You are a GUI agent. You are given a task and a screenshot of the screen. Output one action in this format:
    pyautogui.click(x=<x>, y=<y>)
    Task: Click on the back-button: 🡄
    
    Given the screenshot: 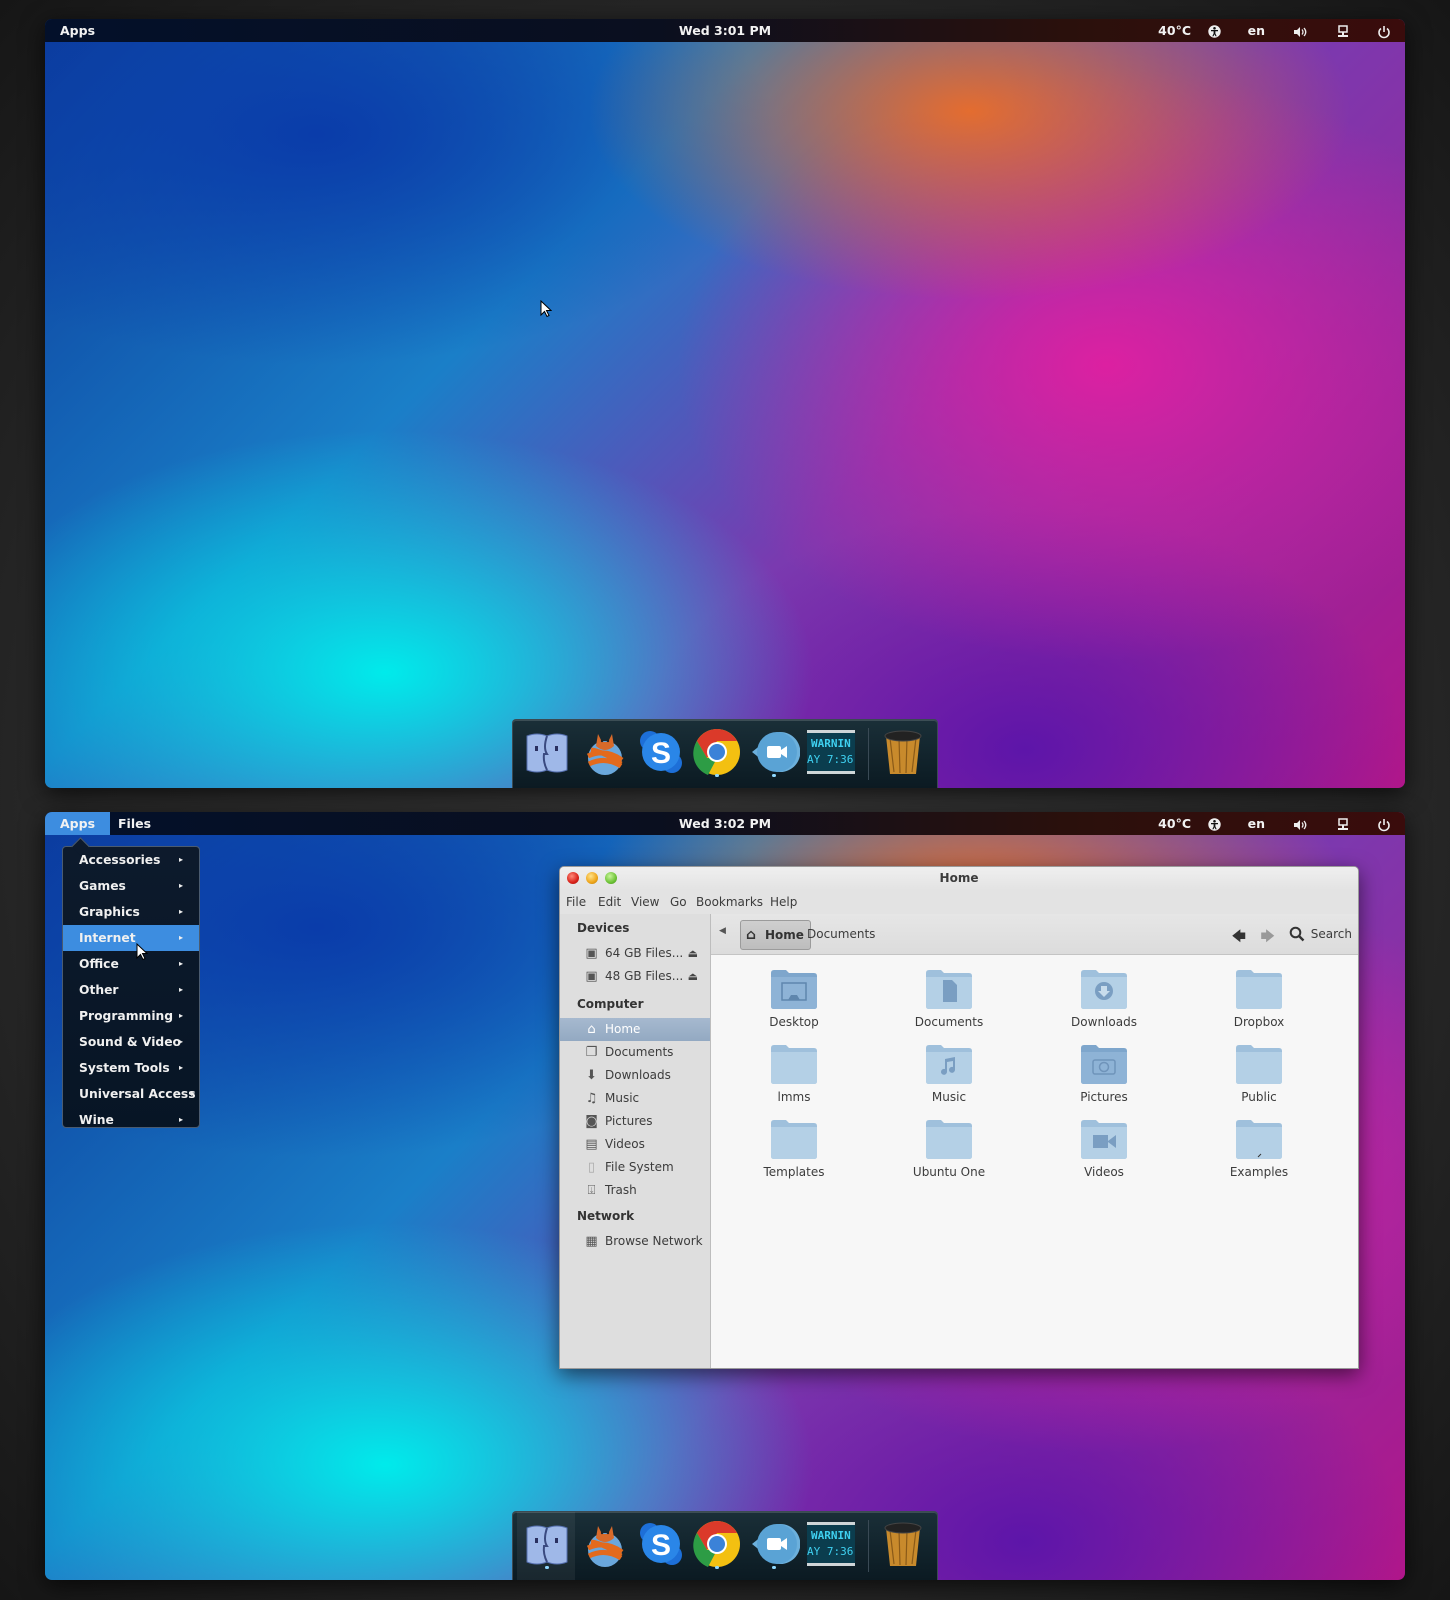 What is the action you would take?
    pyautogui.click(x=1239, y=938)
    